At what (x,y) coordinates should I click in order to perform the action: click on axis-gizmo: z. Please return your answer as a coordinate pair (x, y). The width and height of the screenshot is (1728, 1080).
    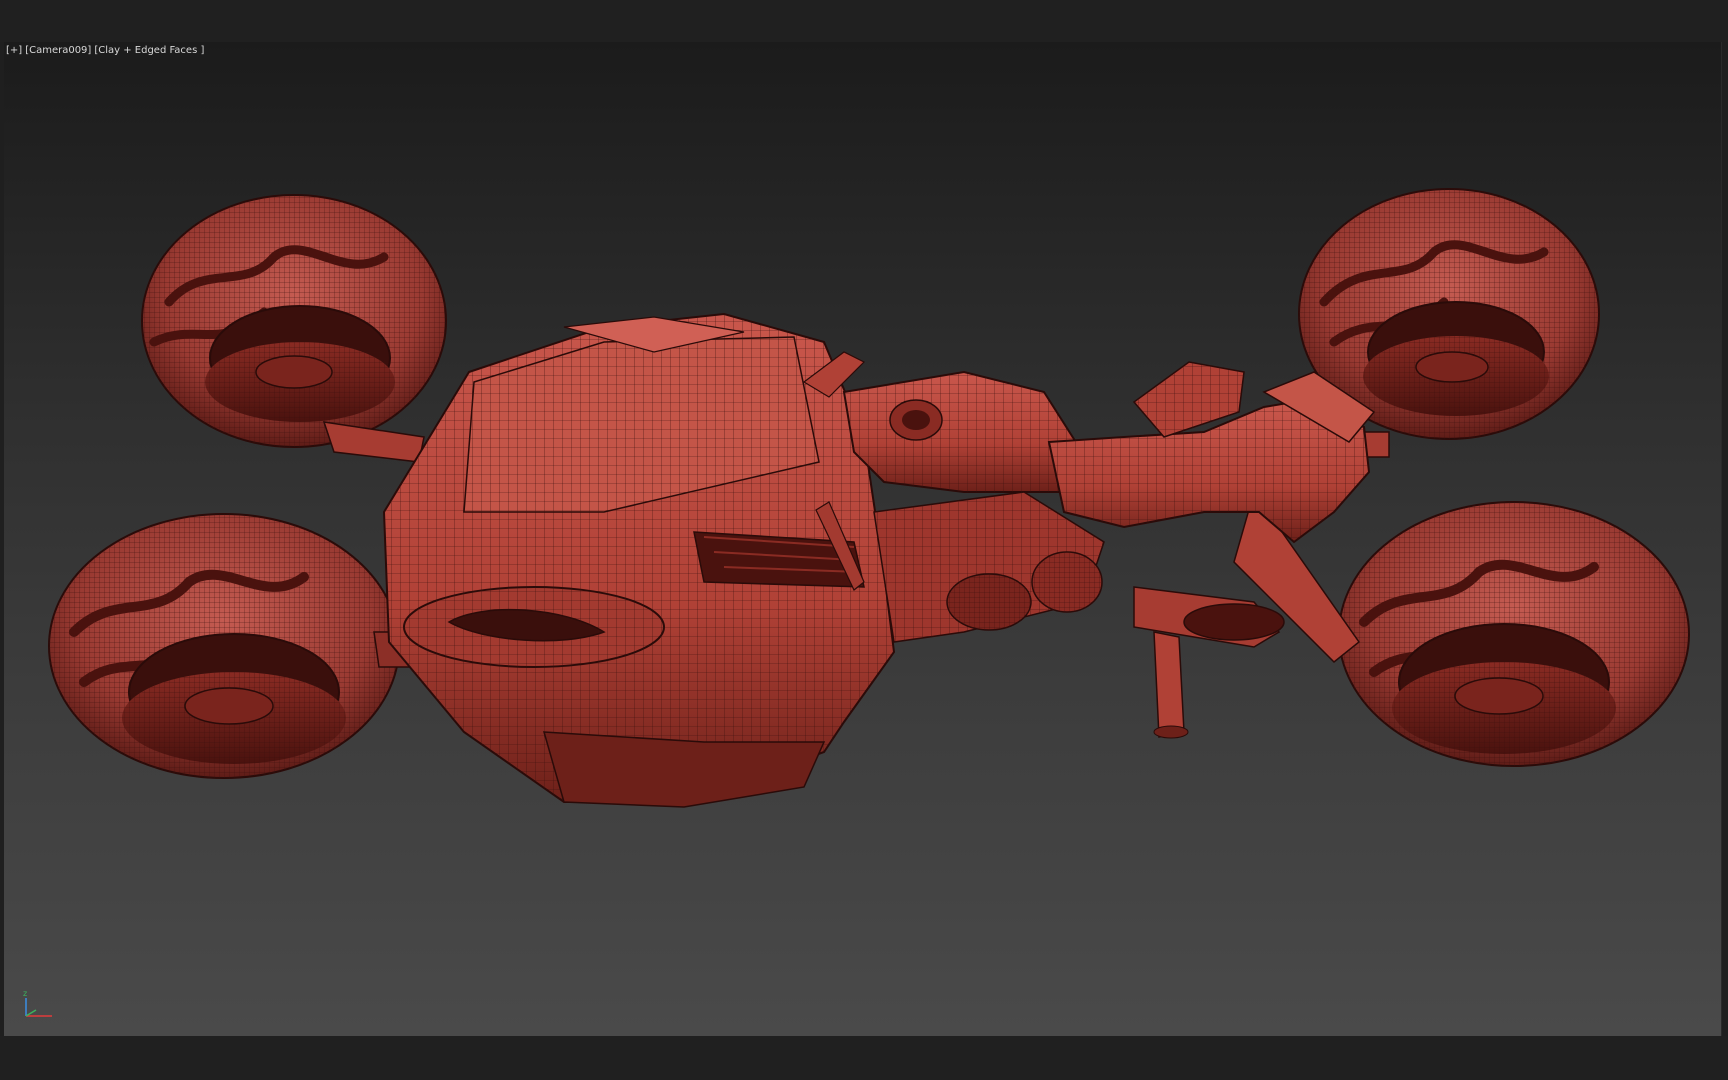
    Looking at the image, I should click on (37, 1003).